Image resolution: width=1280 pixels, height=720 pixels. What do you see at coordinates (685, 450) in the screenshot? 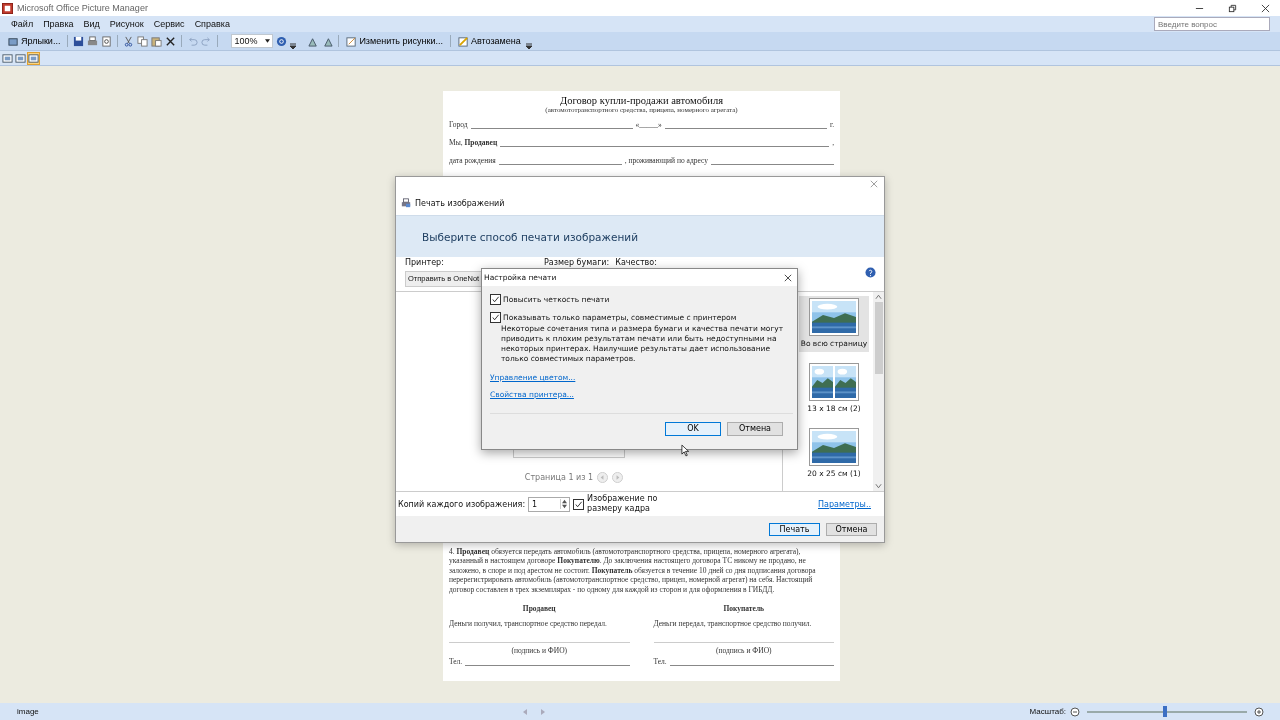
I see `mouse-cursor` at bounding box center [685, 450].